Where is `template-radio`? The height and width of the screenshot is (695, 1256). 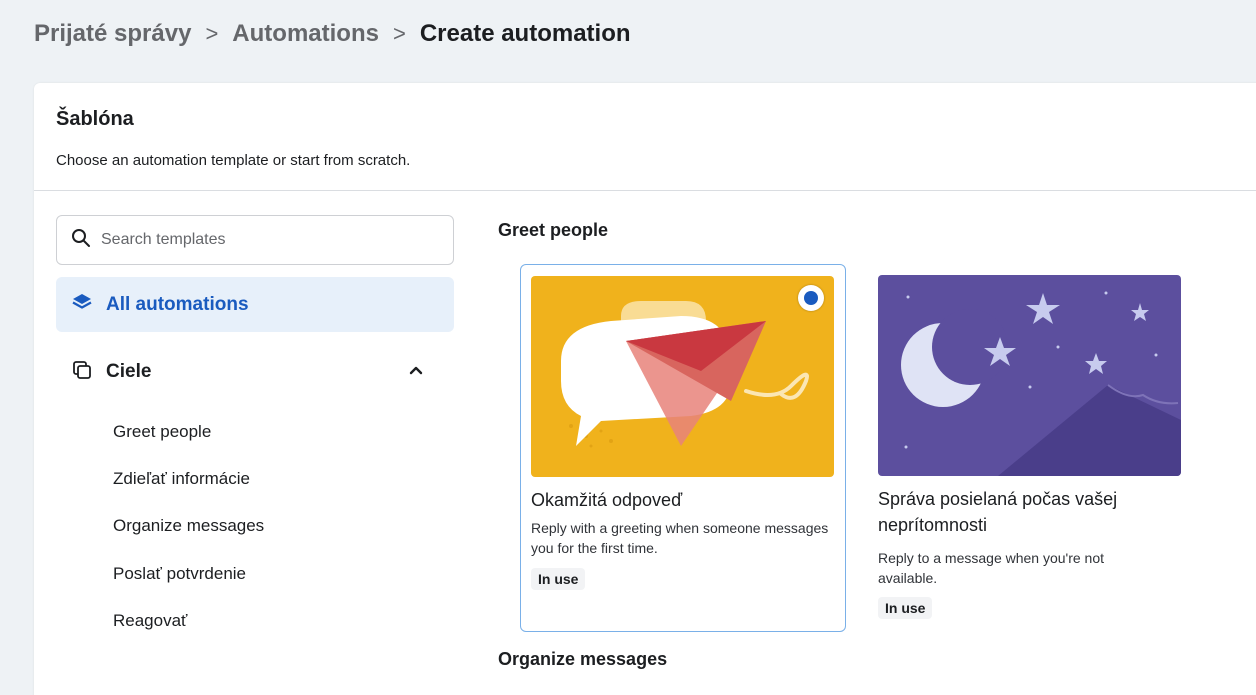
template-radio is located at coordinates (811, 298).